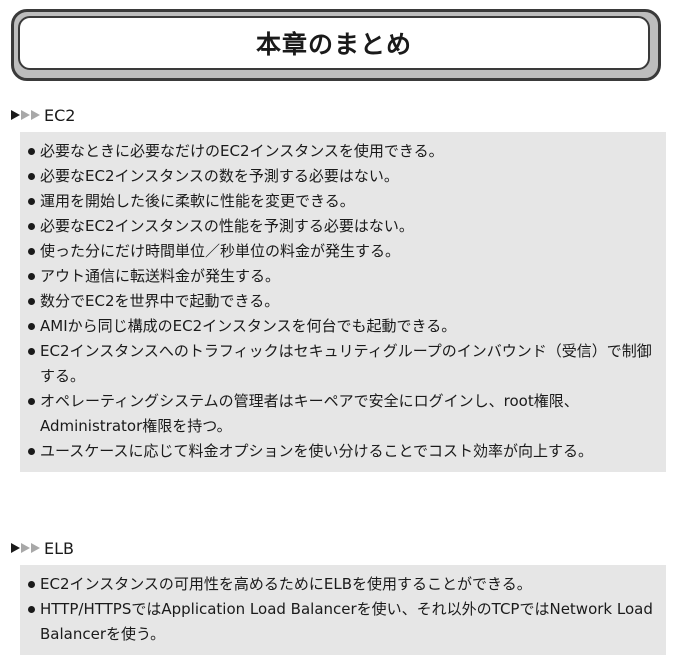 The width and height of the screenshot is (676, 671). I want to click on section-heading-ec2: EC2, so click(43, 115).